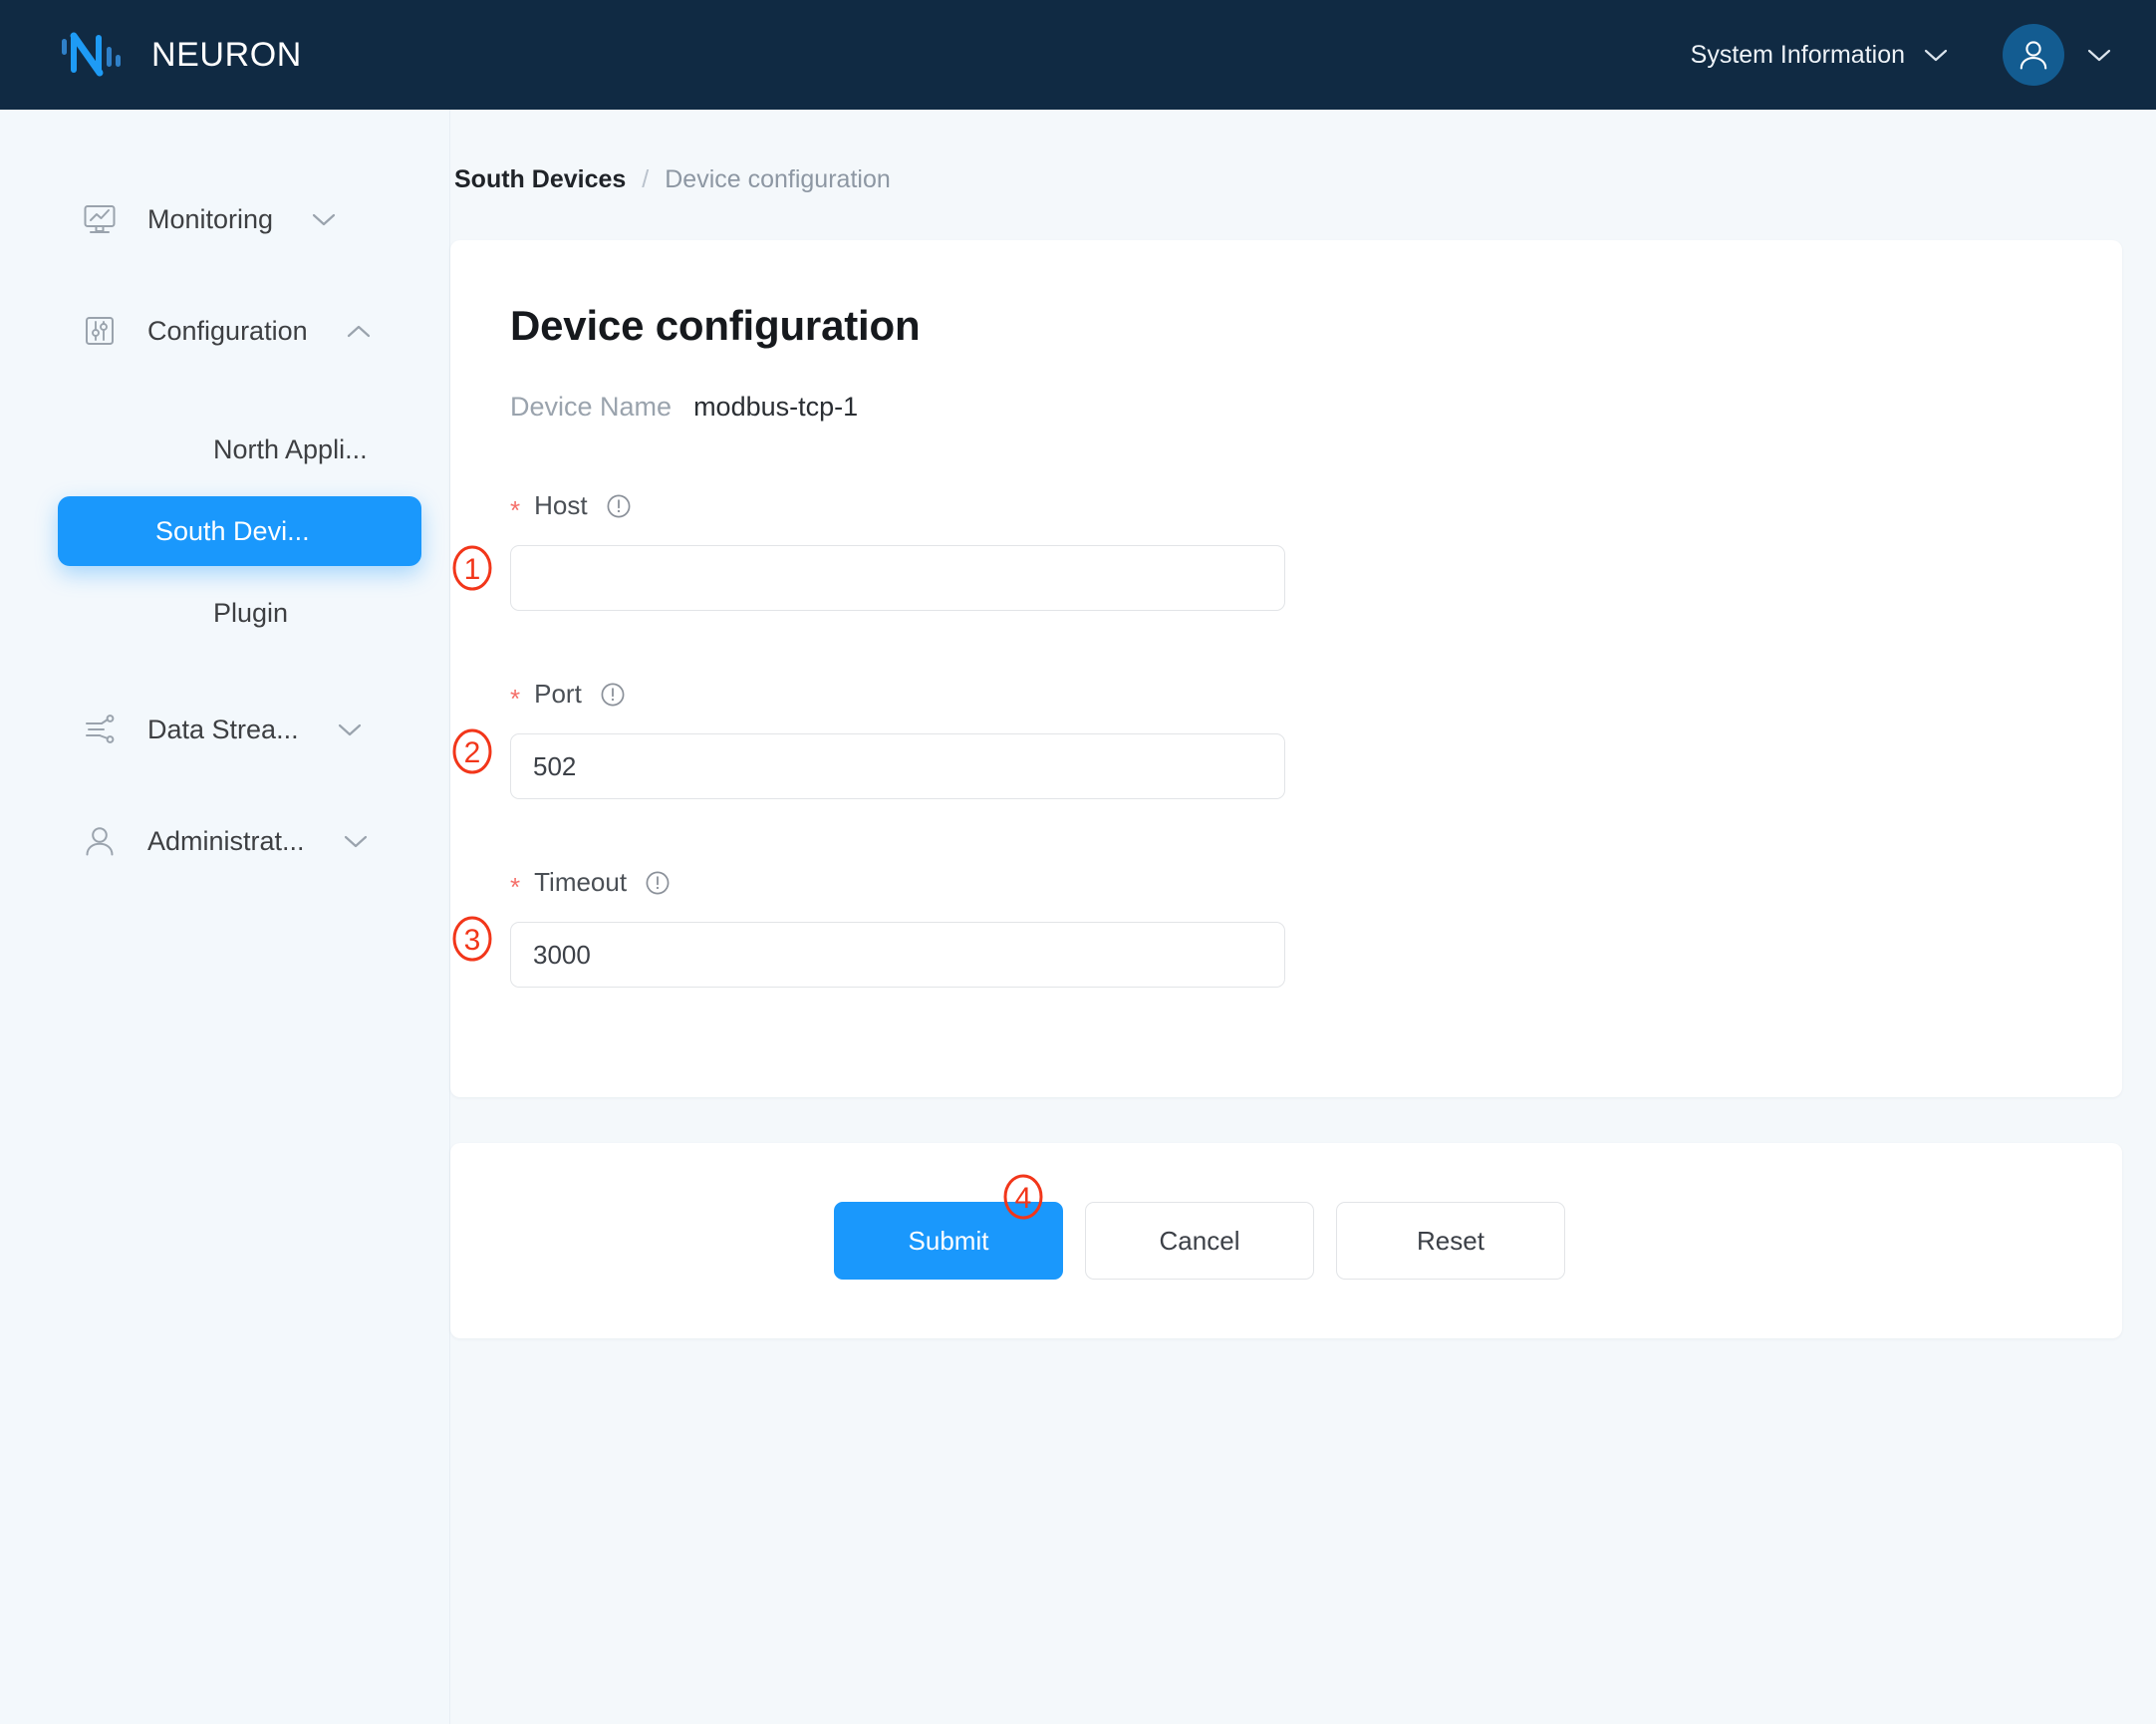 This screenshot has height=1724, width=2156. Describe the element at coordinates (715, 325) in the screenshot. I see `page-title: Device configuration` at that location.